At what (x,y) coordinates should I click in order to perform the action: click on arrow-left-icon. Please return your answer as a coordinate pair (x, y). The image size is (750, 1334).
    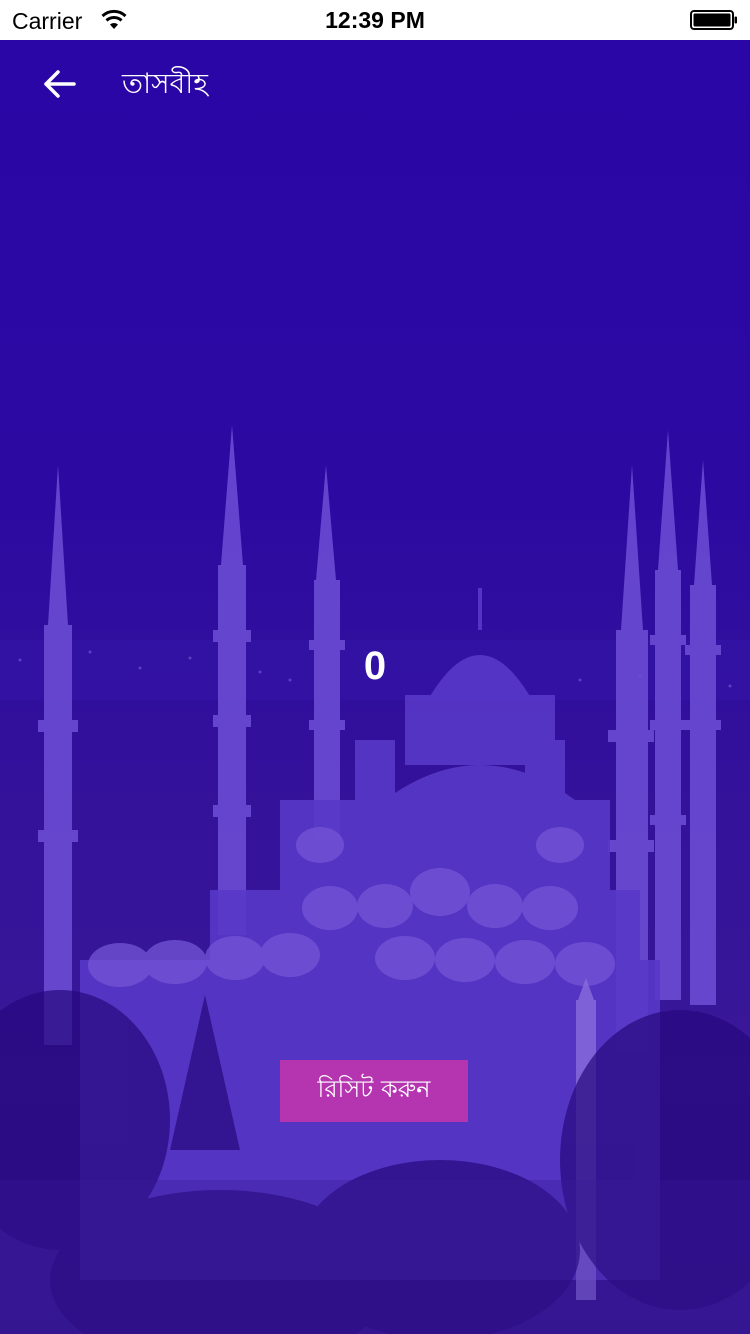
    Looking at the image, I should click on (60, 84).